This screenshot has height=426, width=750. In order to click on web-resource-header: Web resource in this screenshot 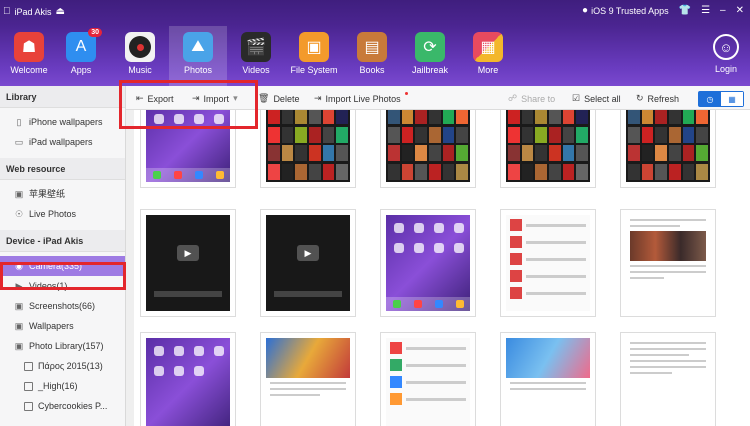, I will do `click(62, 169)`.